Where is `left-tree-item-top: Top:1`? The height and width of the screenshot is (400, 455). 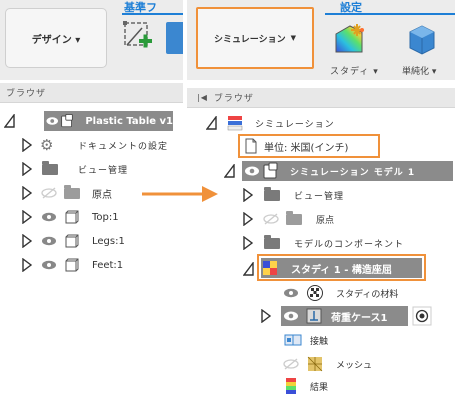 left-tree-item-top: Top:1 is located at coordinates (79, 217).